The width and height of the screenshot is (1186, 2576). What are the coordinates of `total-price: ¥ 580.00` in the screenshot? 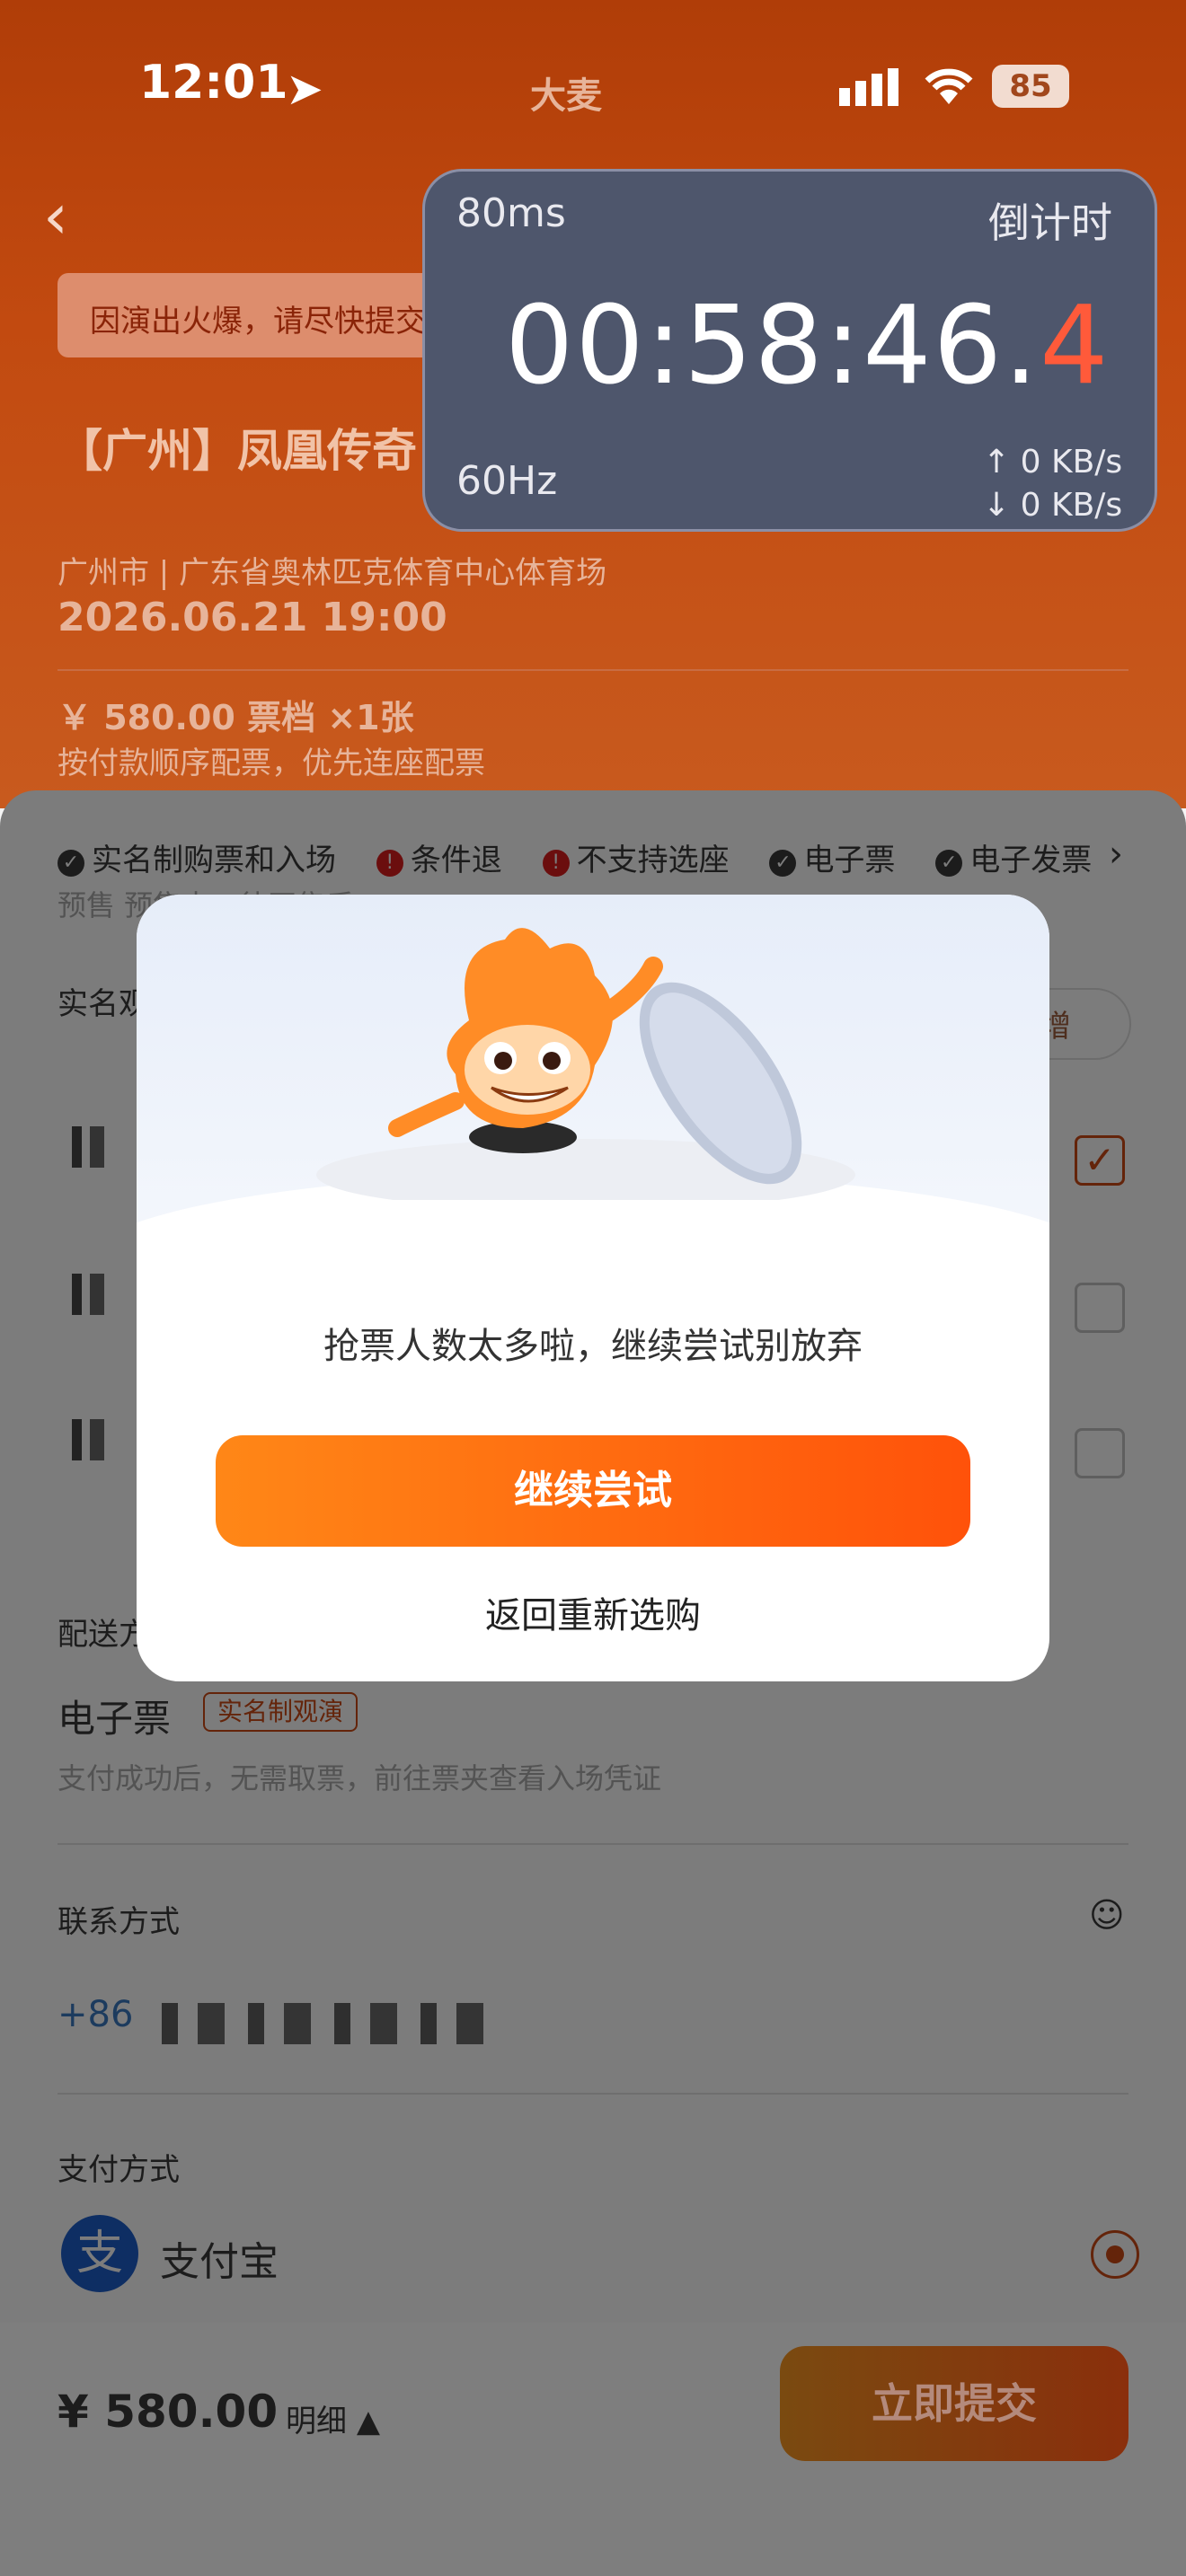 It's located at (168, 2412).